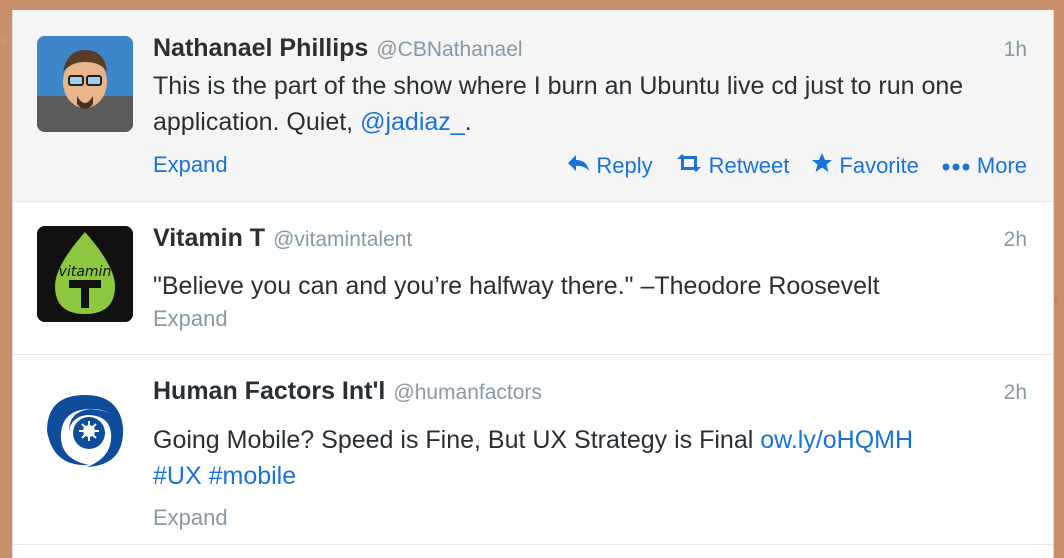 This screenshot has width=1064, height=558. Describe the element at coordinates (624, 165) in the screenshot. I see `reply-label: Reply` at that location.